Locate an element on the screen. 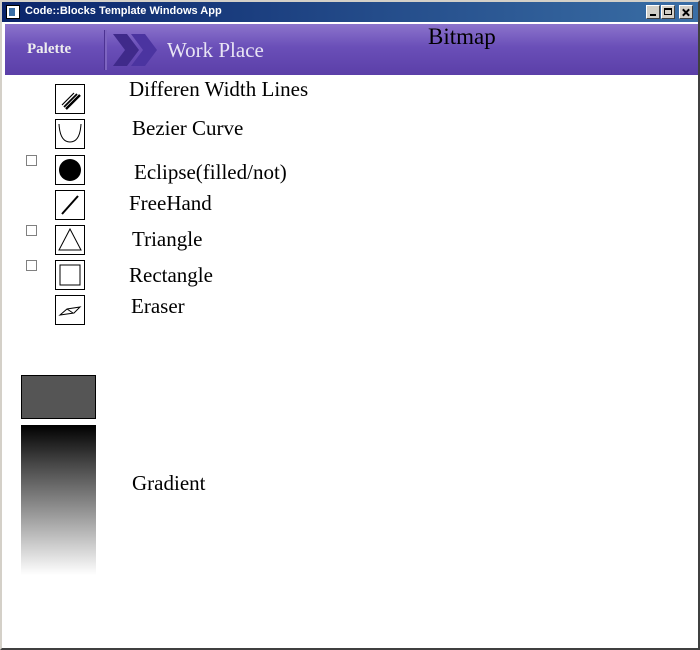 The image size is (700, 650). window-title: Code::Blocks Template Windows App is located at coordinates (123, 11).